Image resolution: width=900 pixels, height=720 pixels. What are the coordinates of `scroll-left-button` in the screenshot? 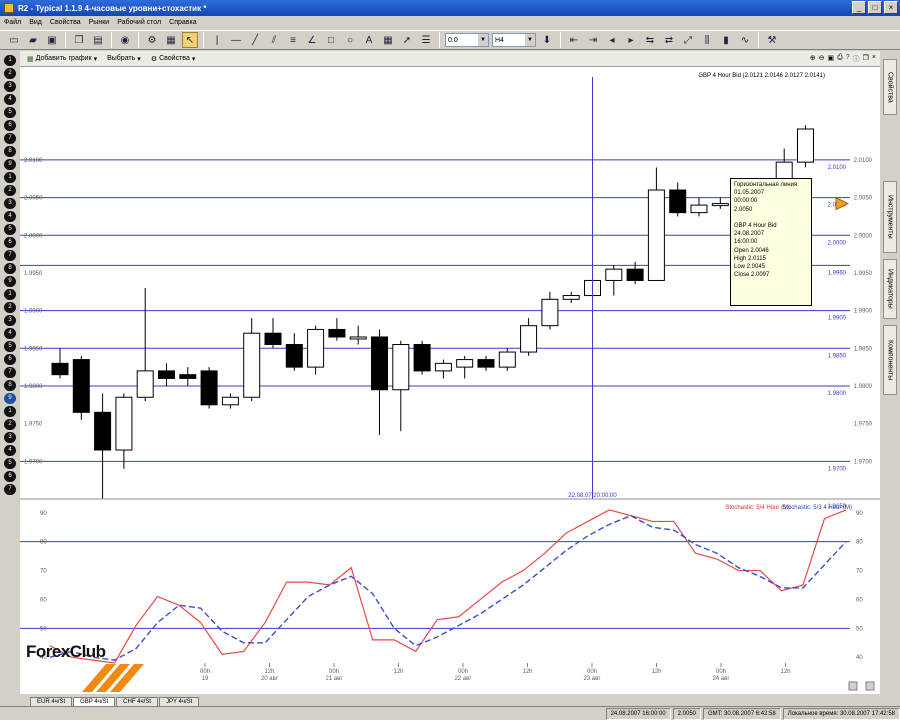 It's located at (853, 686).